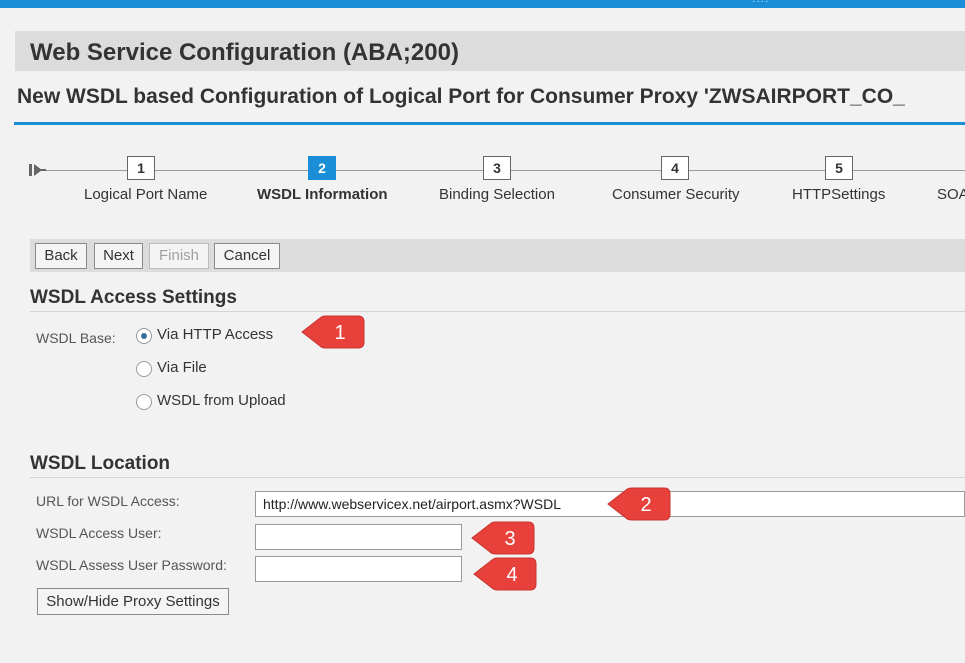 This screenshot has width=965, height=663. What do you see at coordinates (639, 504) in the screenshot?
I see `annotation-badge-2: 2` at bounding box center [639, 504].